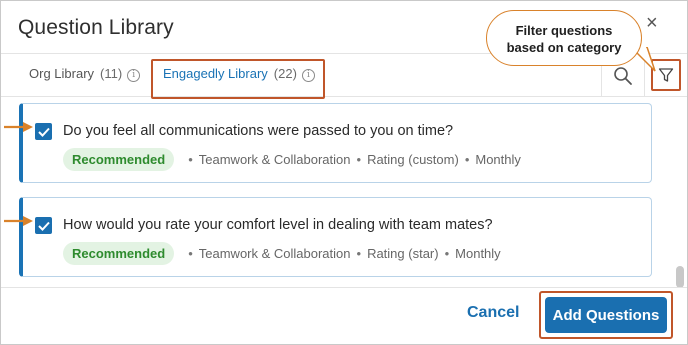  I want to click on tab-count: (22), so click(285, 73).